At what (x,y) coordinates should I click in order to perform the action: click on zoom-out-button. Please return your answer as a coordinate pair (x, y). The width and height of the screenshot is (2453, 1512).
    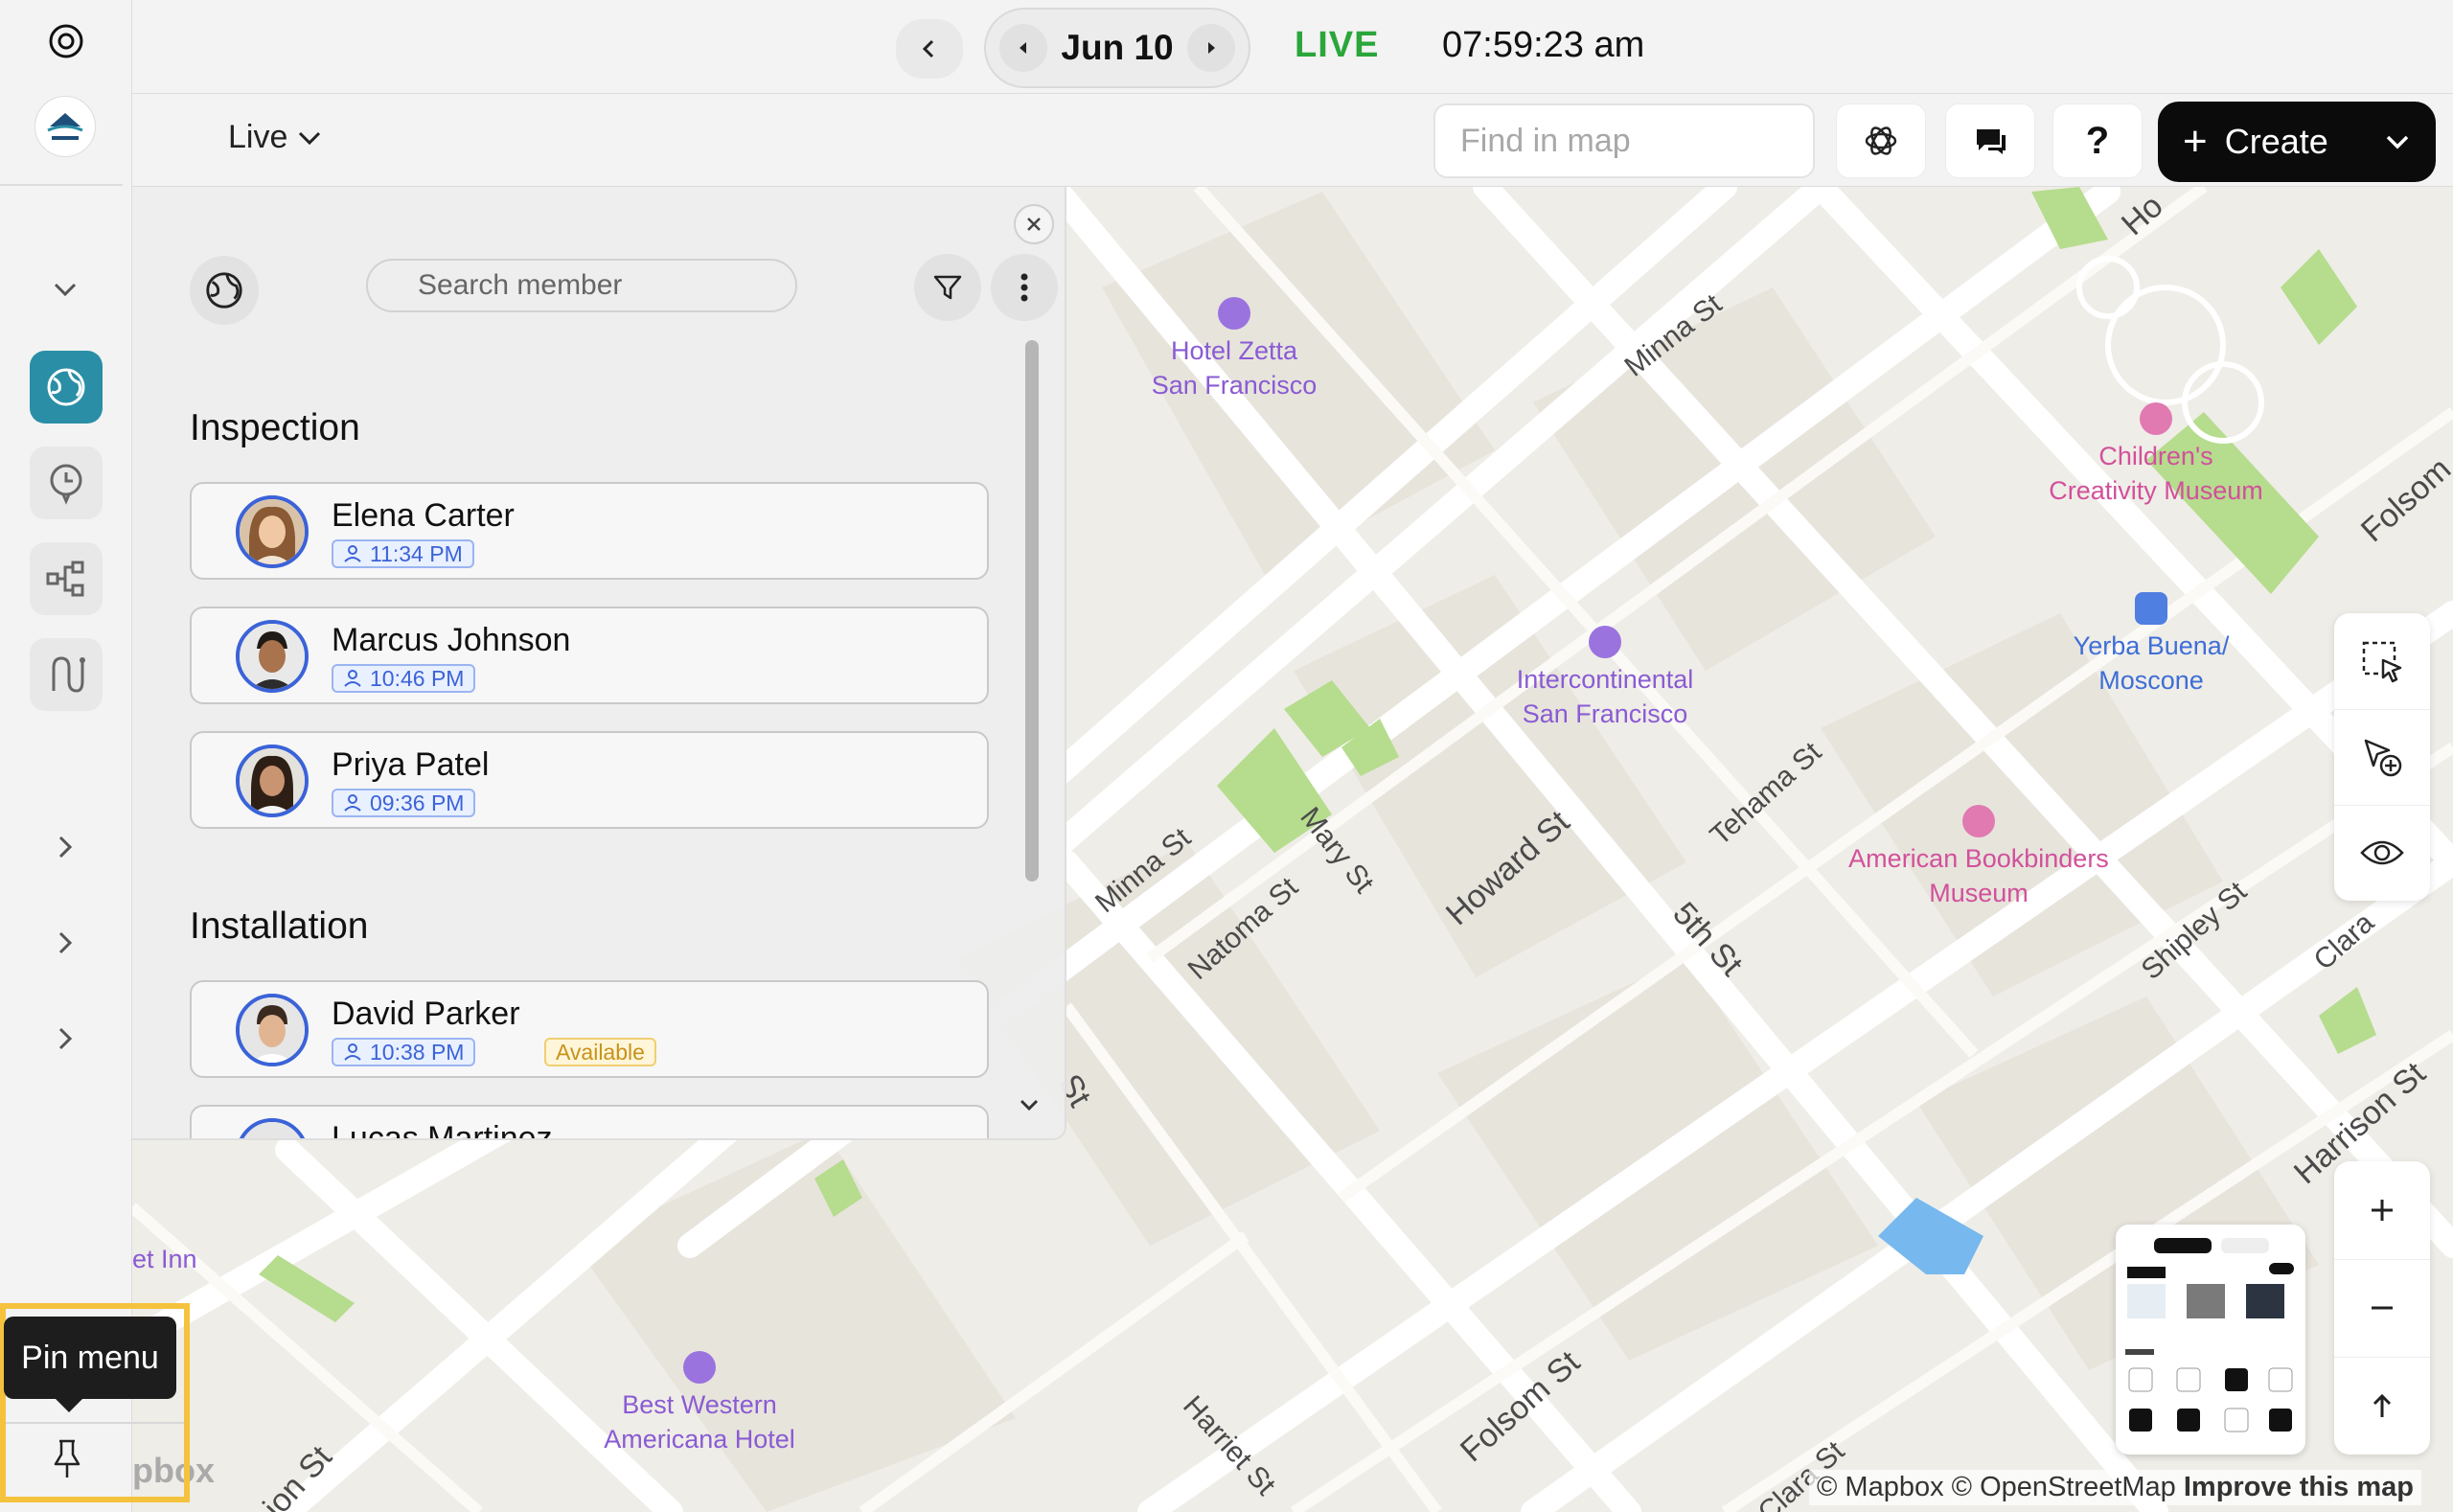
    Looking at the image, I should click on (2382, 1308).